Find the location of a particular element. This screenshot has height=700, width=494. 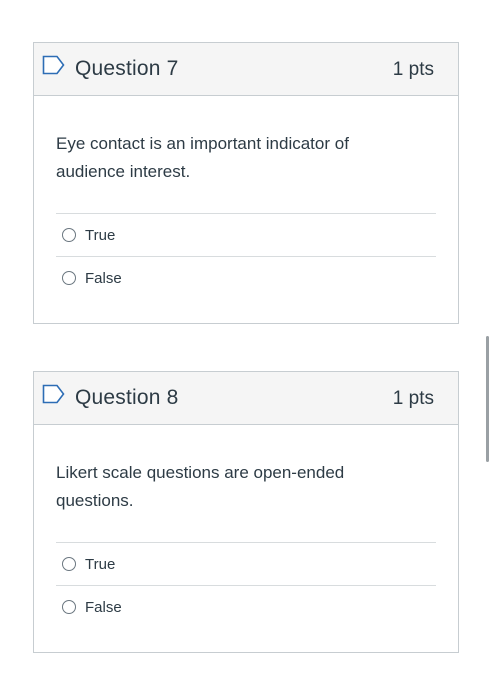

question-title: Question 8 is located at coordinates (127, 397).